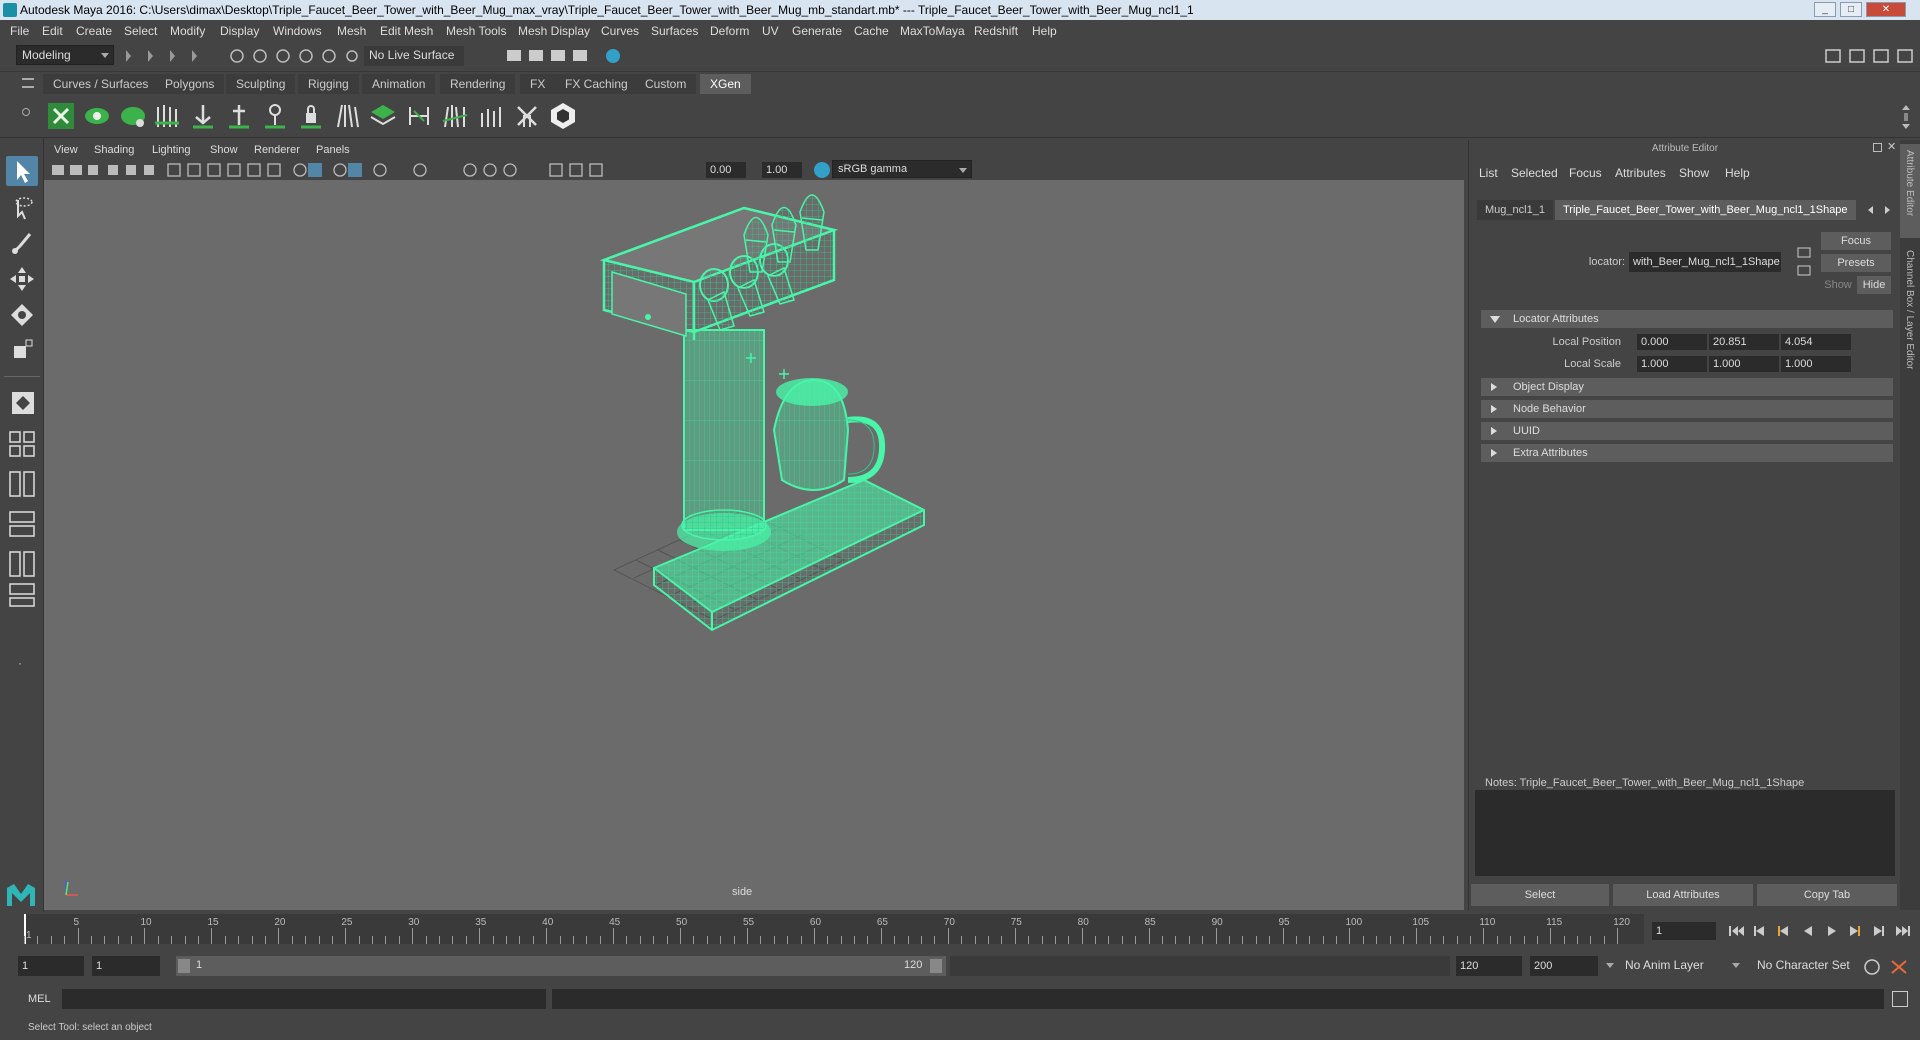 Image resolution: width=1920 pixels, height=1040 pixels. Describe the element at coordinates (1816, 342) in the screenshot. I see `local-position-z: 4.054` at that location.